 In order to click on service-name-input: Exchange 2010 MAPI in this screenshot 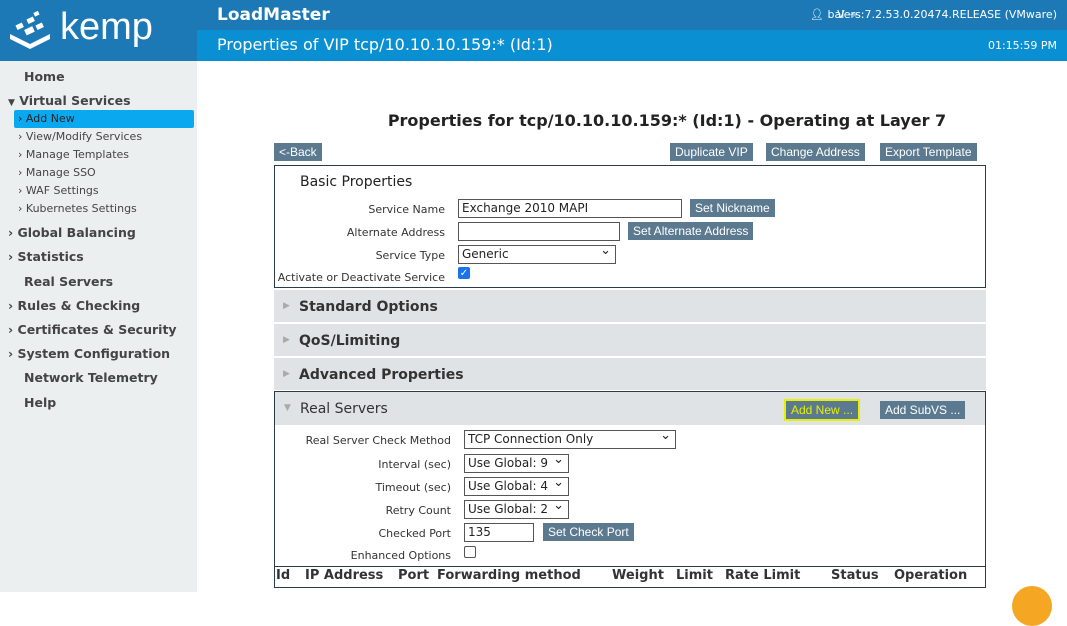, I will do `click(570, 208)`.